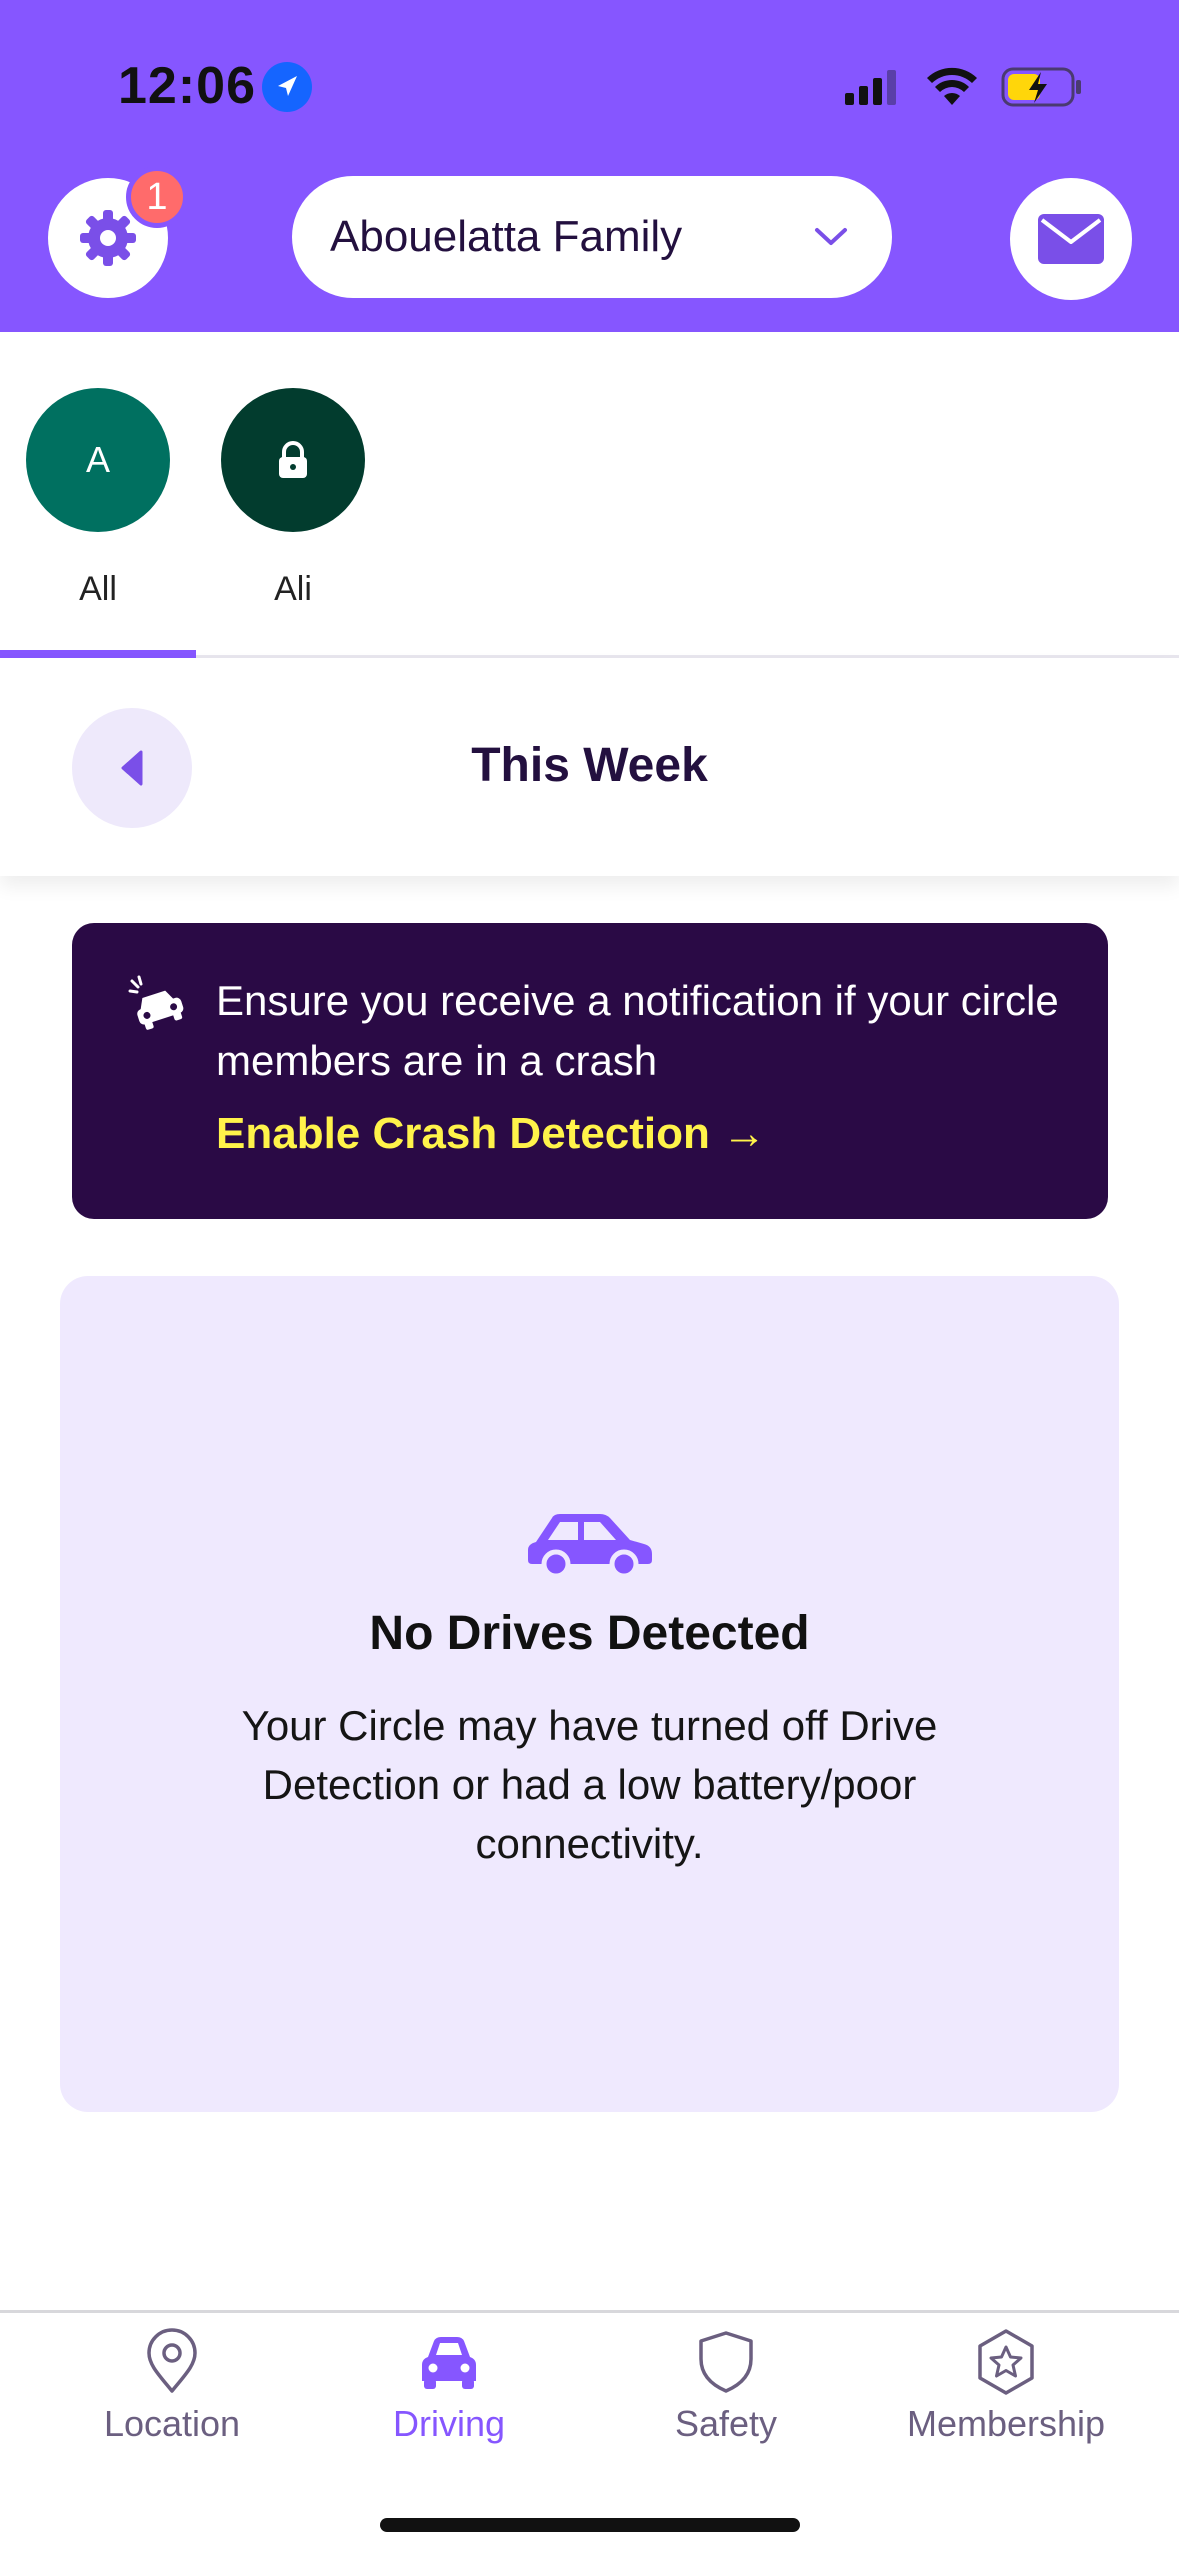 This screenshot has width=1179, height=2556. I want to click on tab-label: Safety, so click(726, 2423).